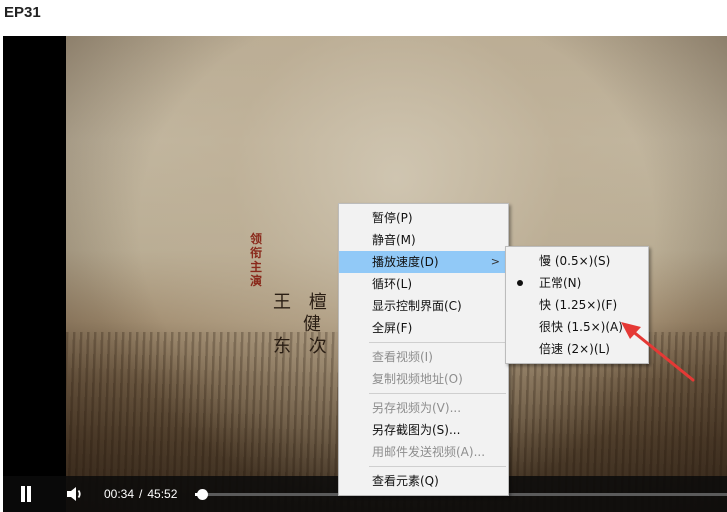  I want to click on context-menu-item-label: 播放速度(D), so click(405, 262).